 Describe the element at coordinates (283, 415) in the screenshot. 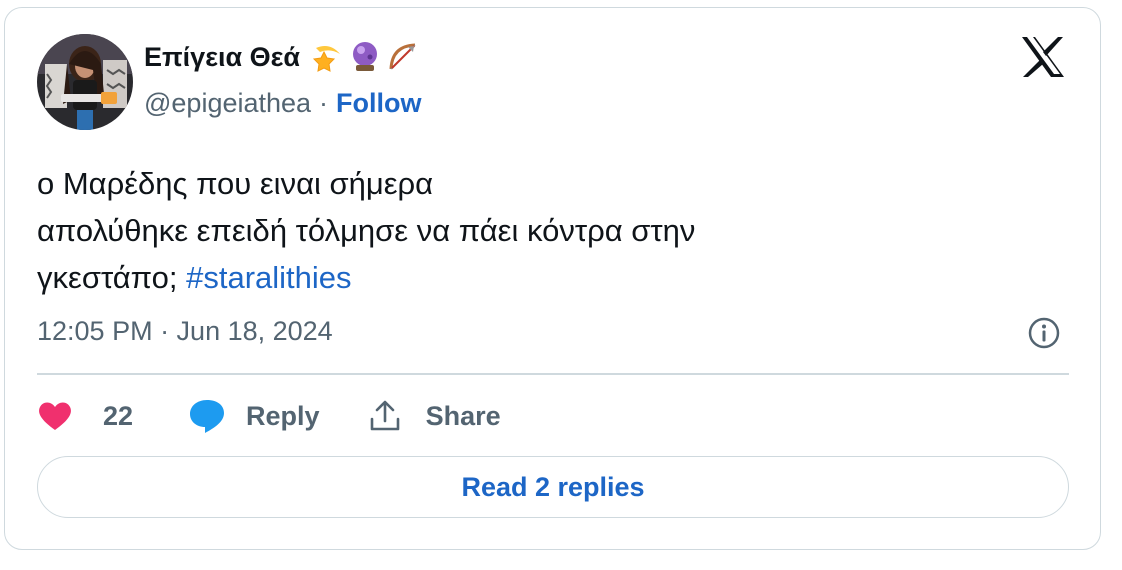

I see `reply-label: Reply` at that location.